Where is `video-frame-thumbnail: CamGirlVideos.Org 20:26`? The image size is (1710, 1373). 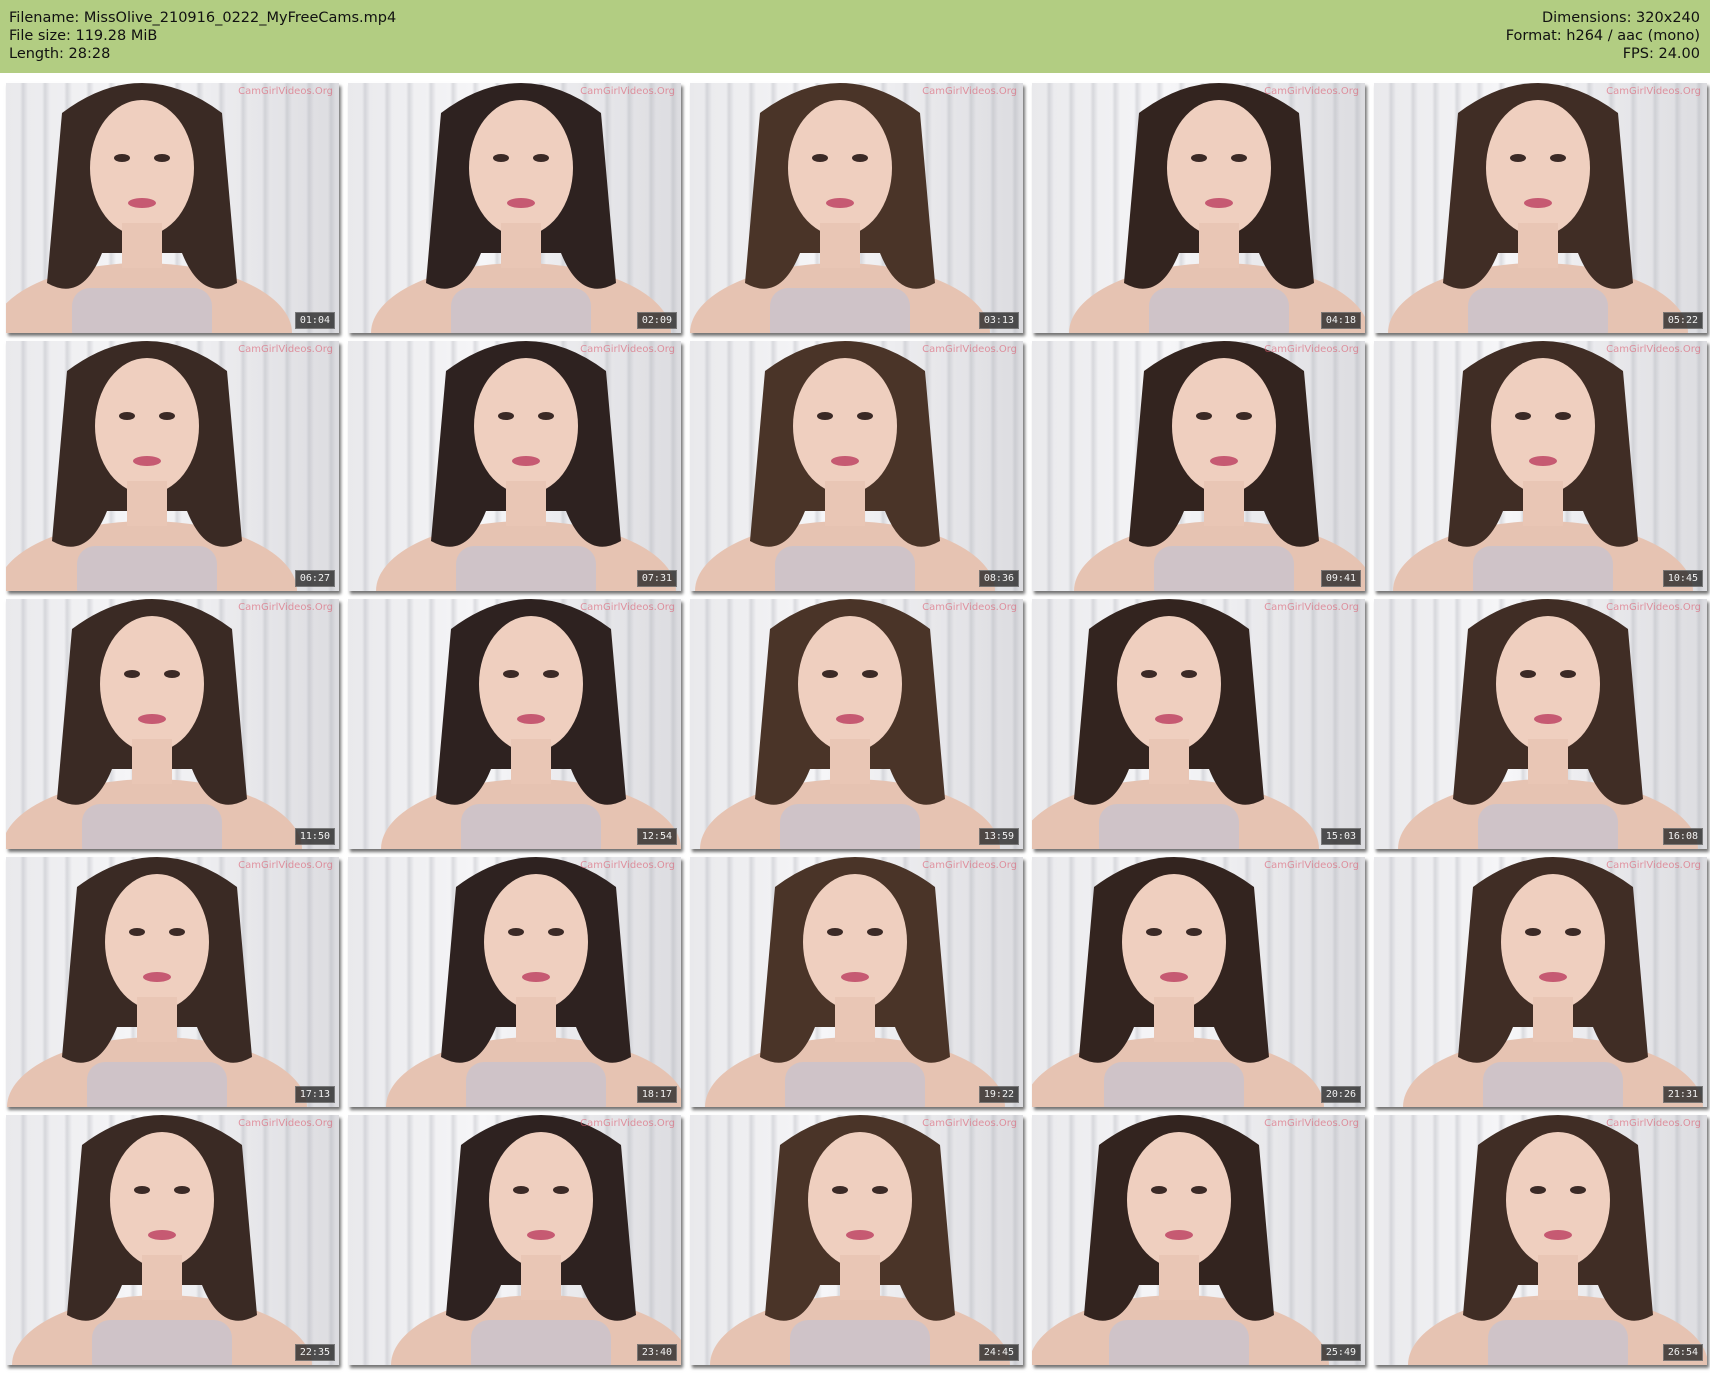 video-frame-thumbnail: CamGirlVideos.Org 20:26 is located at coordinates (1198, 982).